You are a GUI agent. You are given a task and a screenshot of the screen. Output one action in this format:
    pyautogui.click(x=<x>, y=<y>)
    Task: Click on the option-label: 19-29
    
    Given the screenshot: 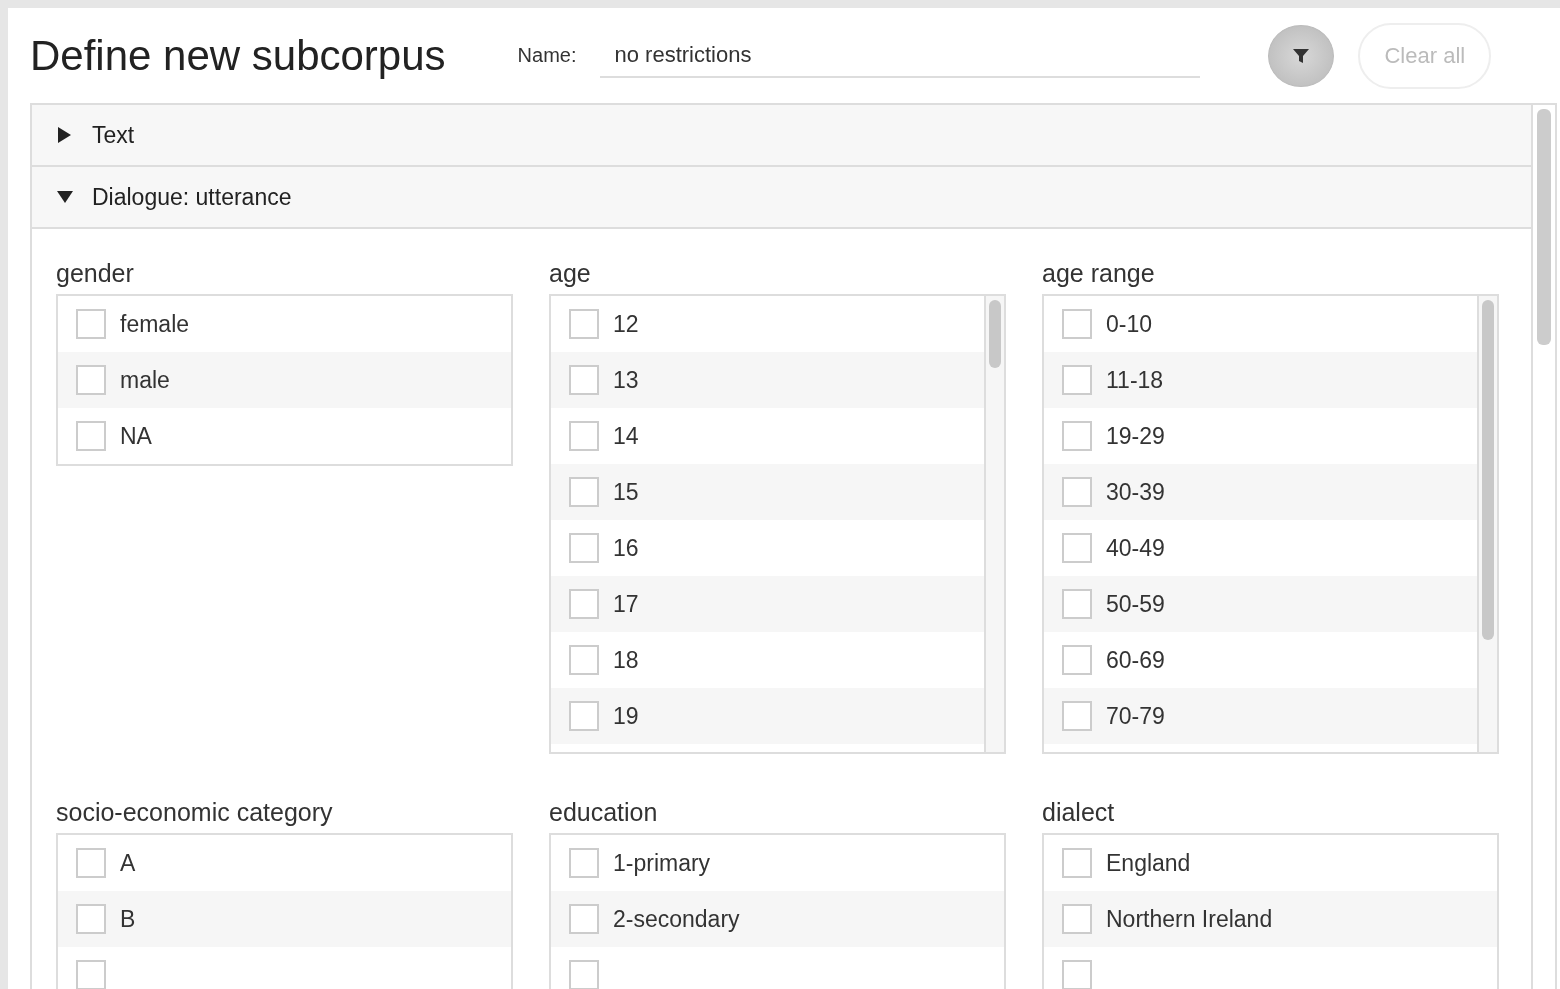 What is the action you would take?
    pyautogui.click(x=1135, y=436)
    